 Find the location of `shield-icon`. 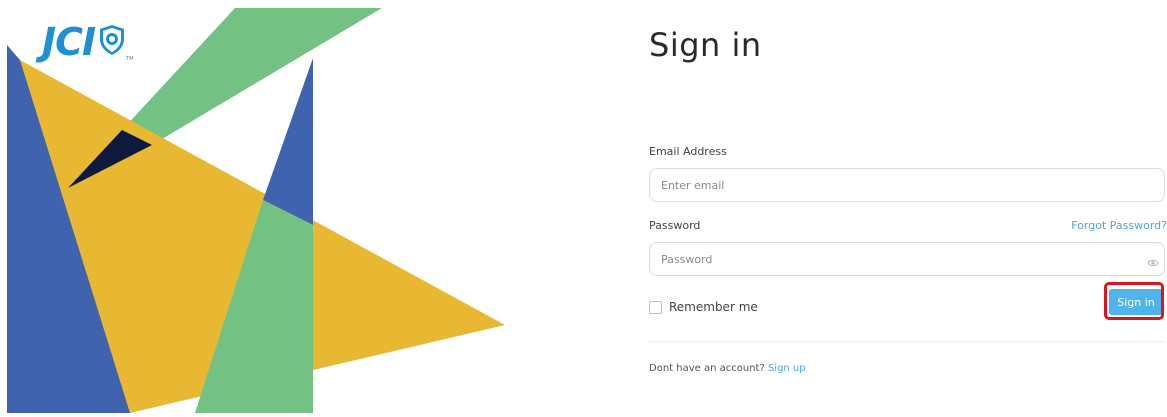

shield-icon is located at coordinates (112, 42).